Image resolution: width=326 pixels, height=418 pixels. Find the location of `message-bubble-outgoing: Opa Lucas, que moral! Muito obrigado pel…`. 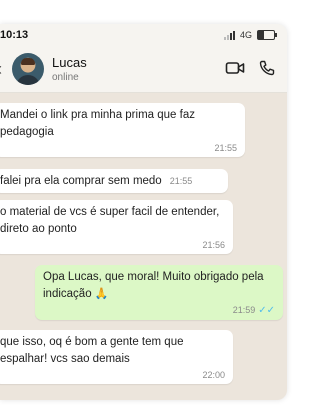

message-bubble-outgoing: Opa Lucas, que moral! Muito obrigado pel… is located at coordinates (159, 292).